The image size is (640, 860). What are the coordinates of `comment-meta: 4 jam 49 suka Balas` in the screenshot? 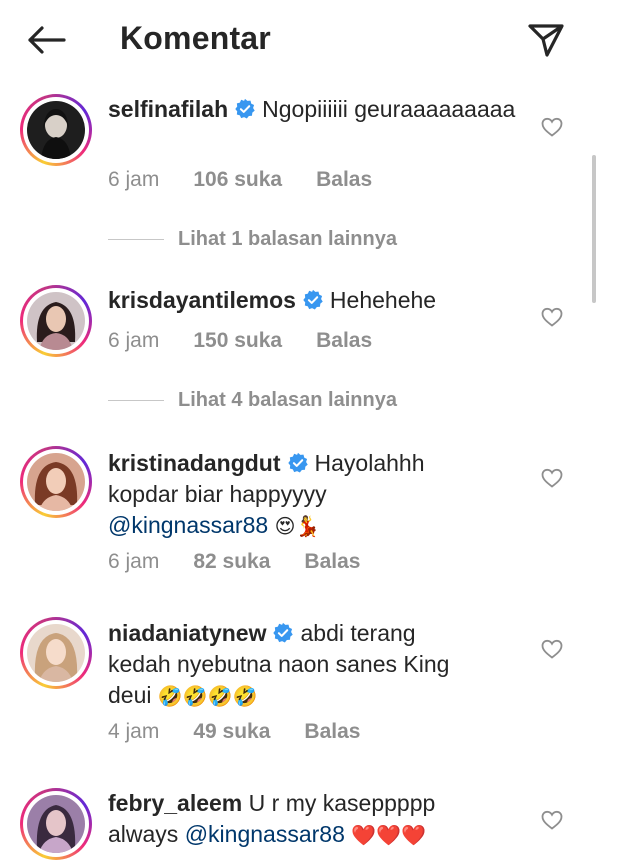 It's located at (251, 732).